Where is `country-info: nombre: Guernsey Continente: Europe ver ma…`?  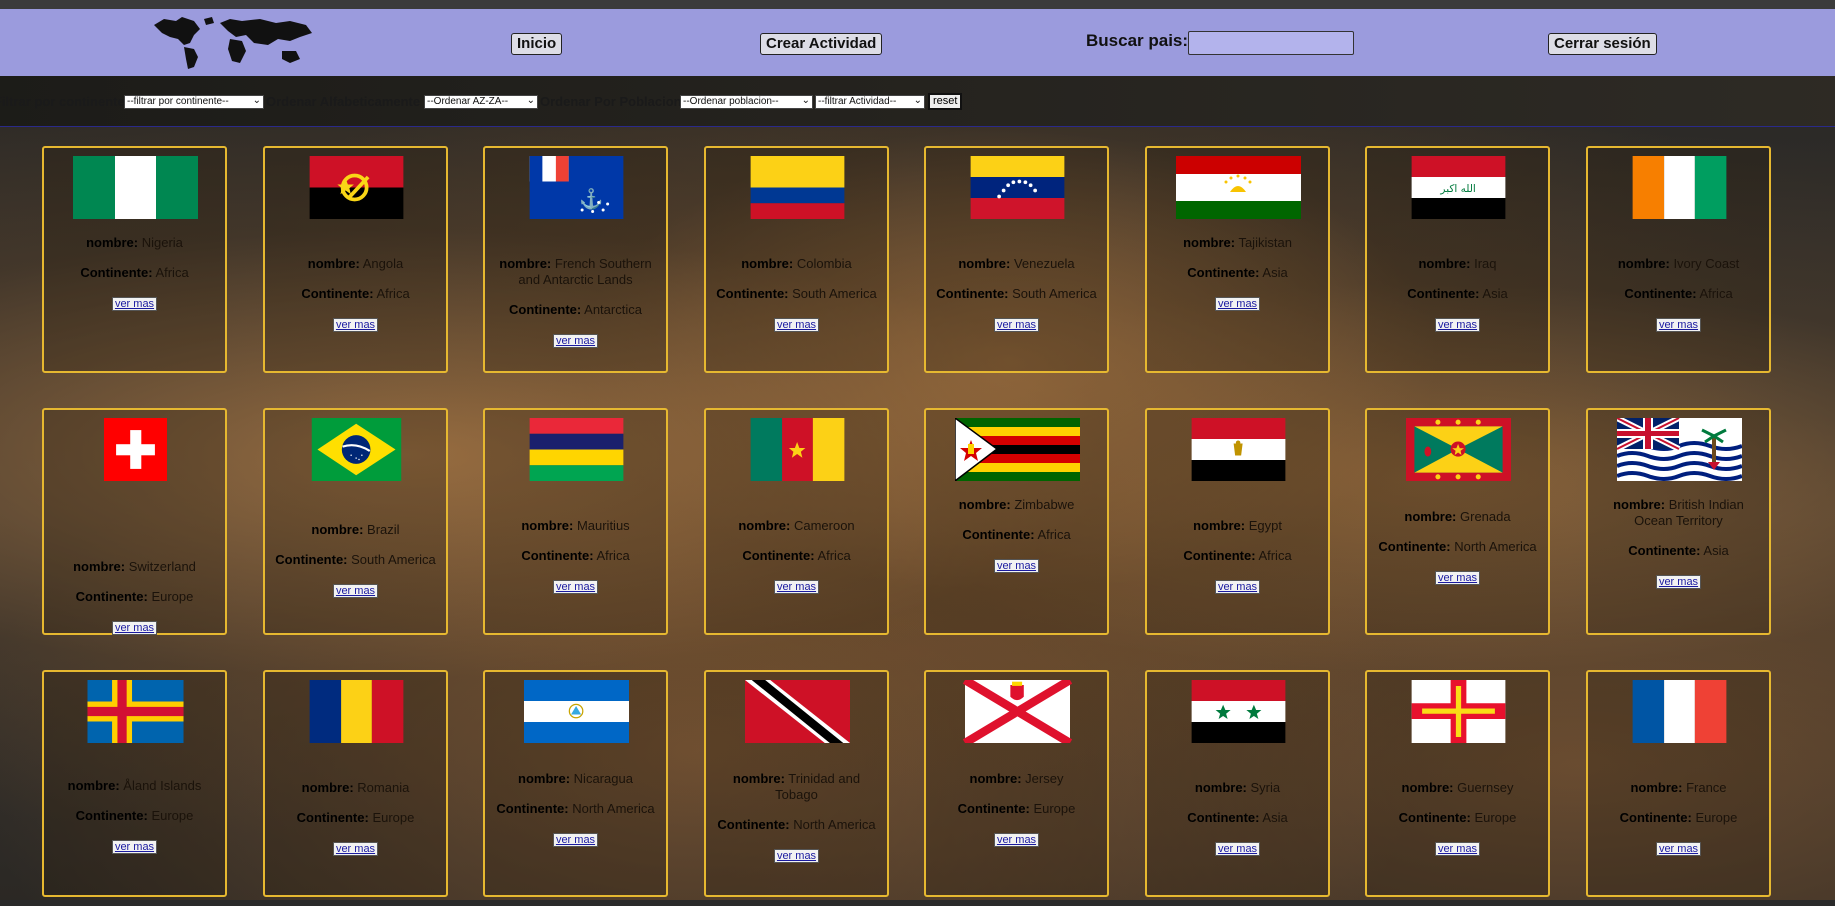 country-info: nombre: Guernsey Continente: Europe ver ma… is located at coordinates (1457, 818).